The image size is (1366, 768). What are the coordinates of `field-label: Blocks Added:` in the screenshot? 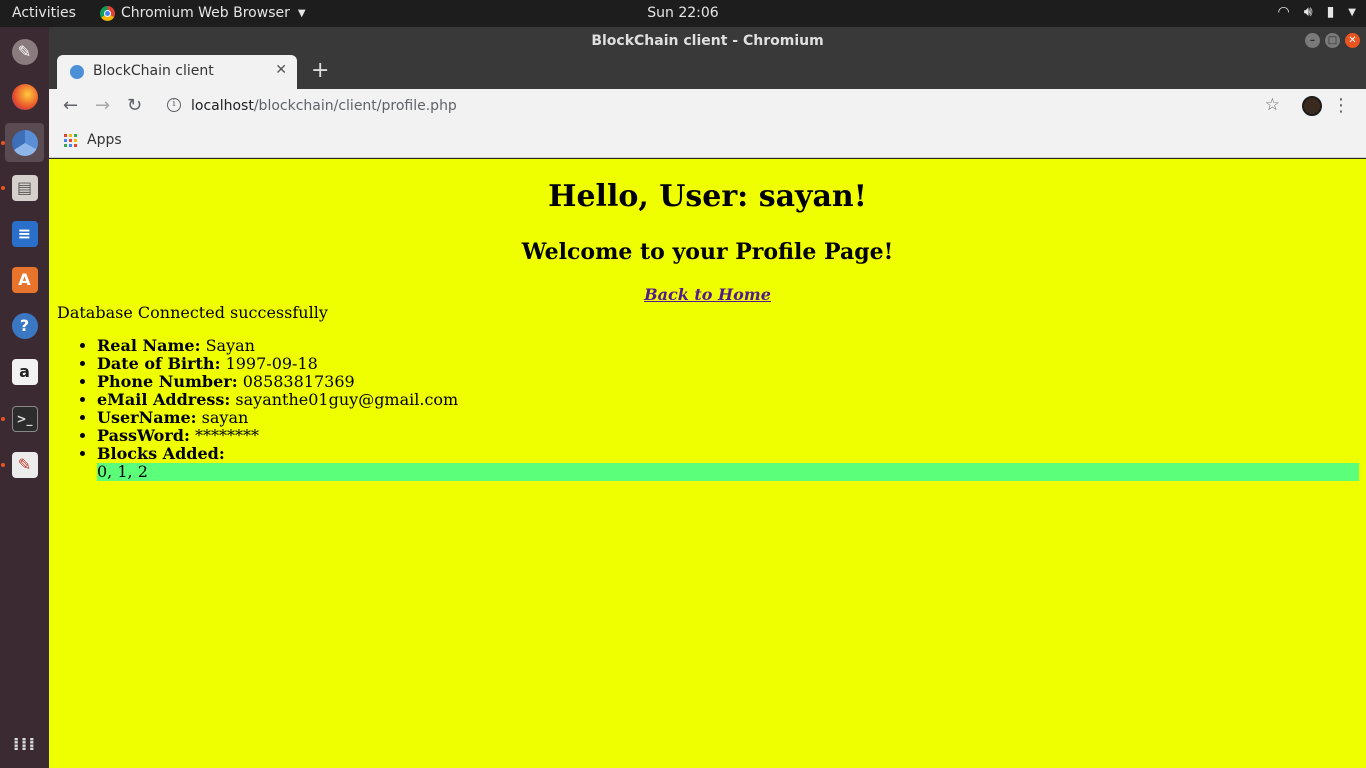 It's located at (161, 453).